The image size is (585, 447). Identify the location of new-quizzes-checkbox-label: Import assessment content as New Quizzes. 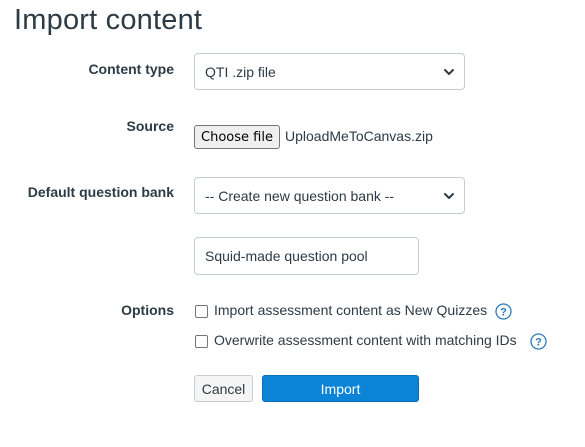
(350, 310).